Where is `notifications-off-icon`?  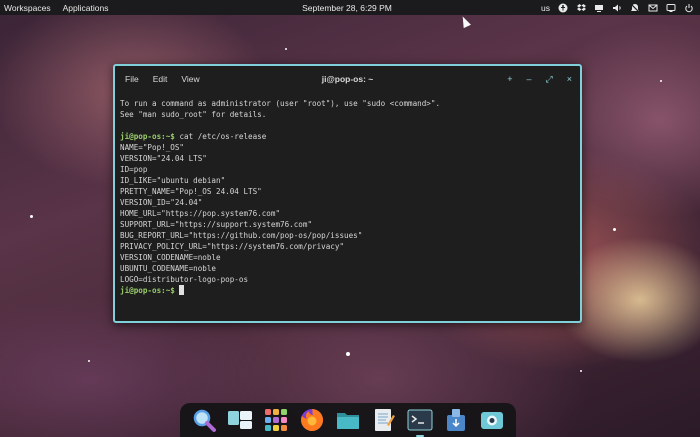 notifications-off-icon is located at coordinates (635, 8).